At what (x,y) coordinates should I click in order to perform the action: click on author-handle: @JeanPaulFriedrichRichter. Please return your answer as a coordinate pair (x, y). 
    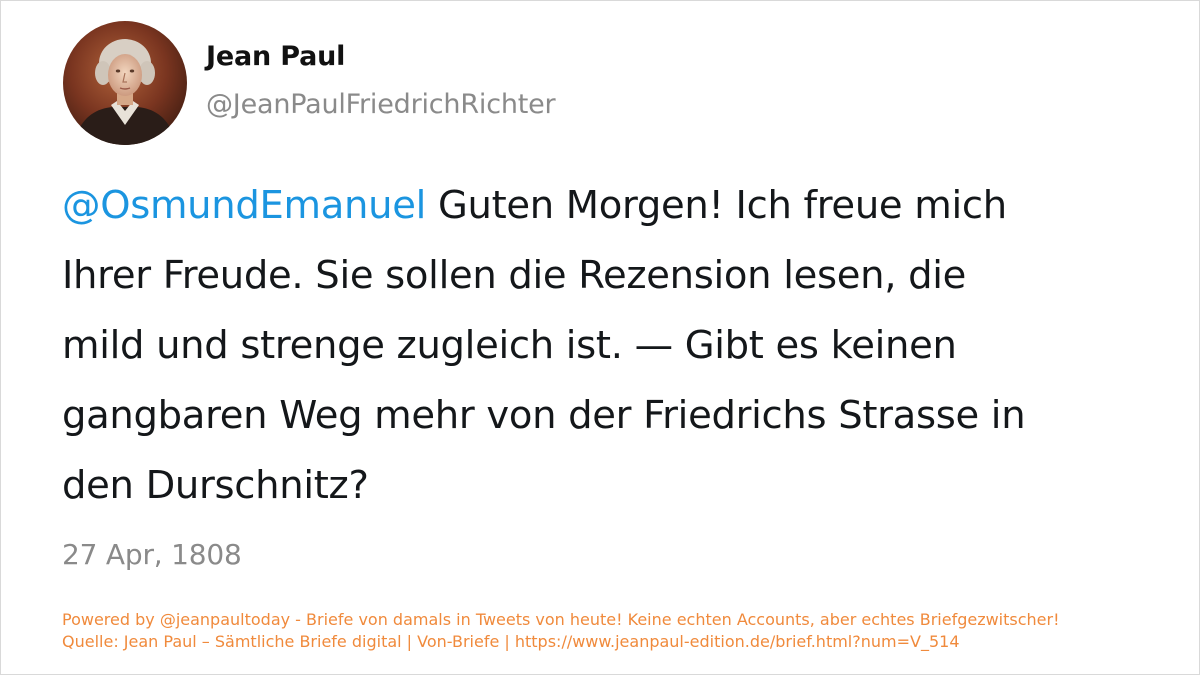
    Looking at the image, I should click on (381, 104).